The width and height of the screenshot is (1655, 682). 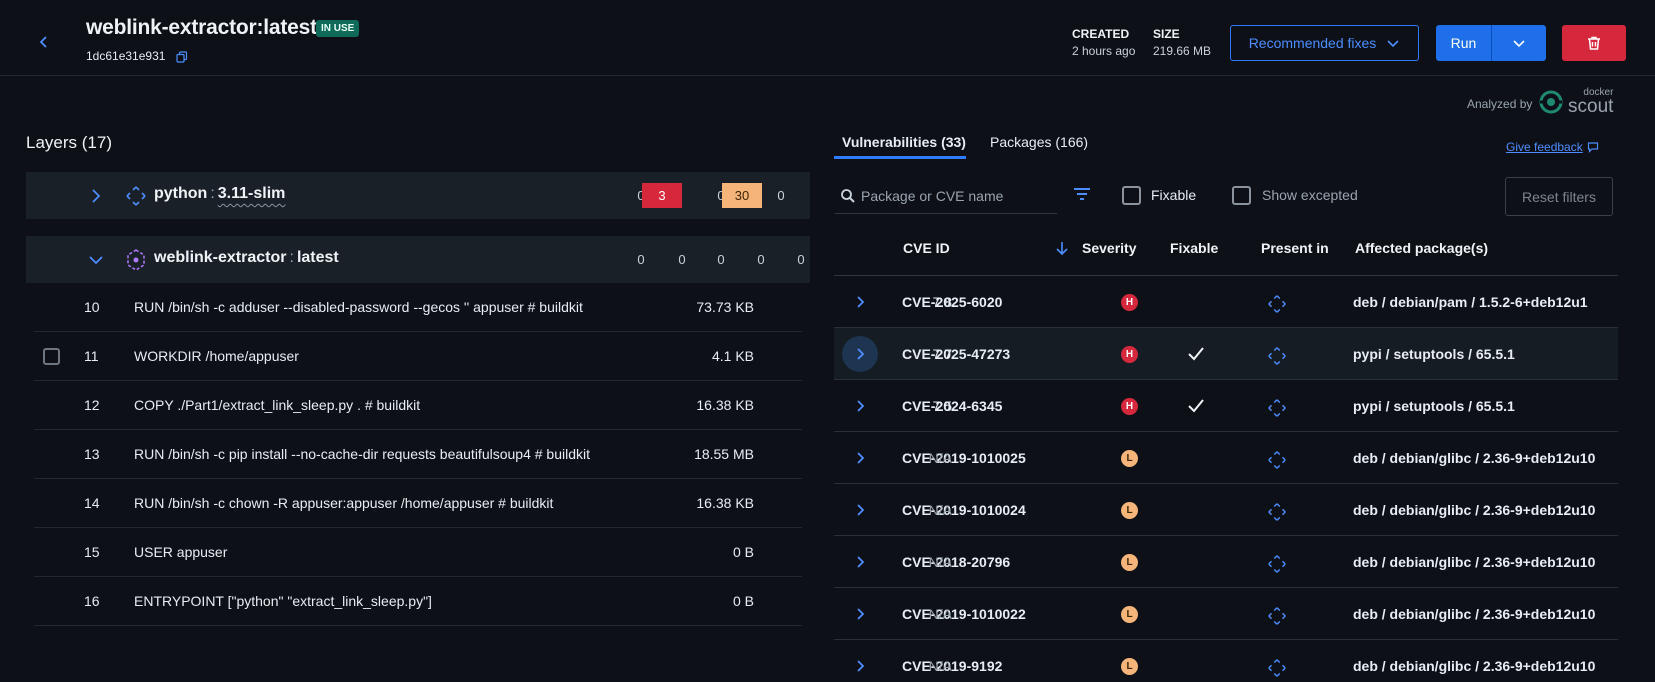 What do you see at coordinates (1196, 355) in the screenshot?
I see `fixable-check-icon` at bounding box center [1196, 355].